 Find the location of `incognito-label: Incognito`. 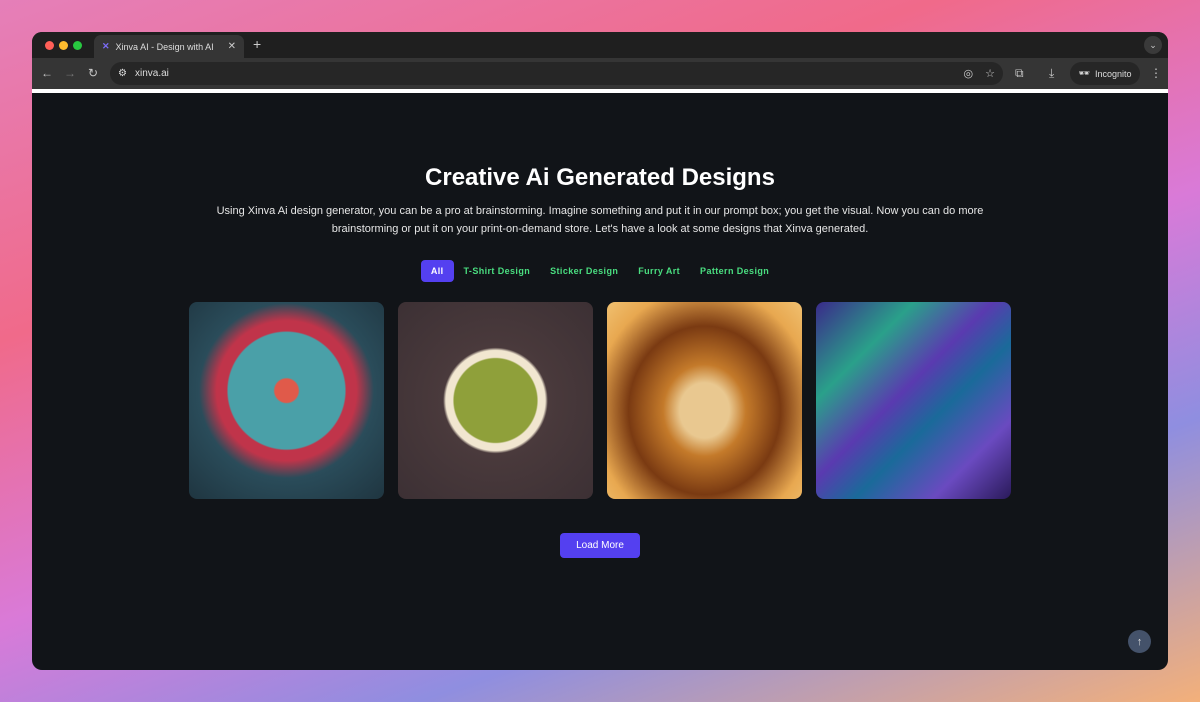

incognito-label: Incognito is located at coordinates (1113, 73).